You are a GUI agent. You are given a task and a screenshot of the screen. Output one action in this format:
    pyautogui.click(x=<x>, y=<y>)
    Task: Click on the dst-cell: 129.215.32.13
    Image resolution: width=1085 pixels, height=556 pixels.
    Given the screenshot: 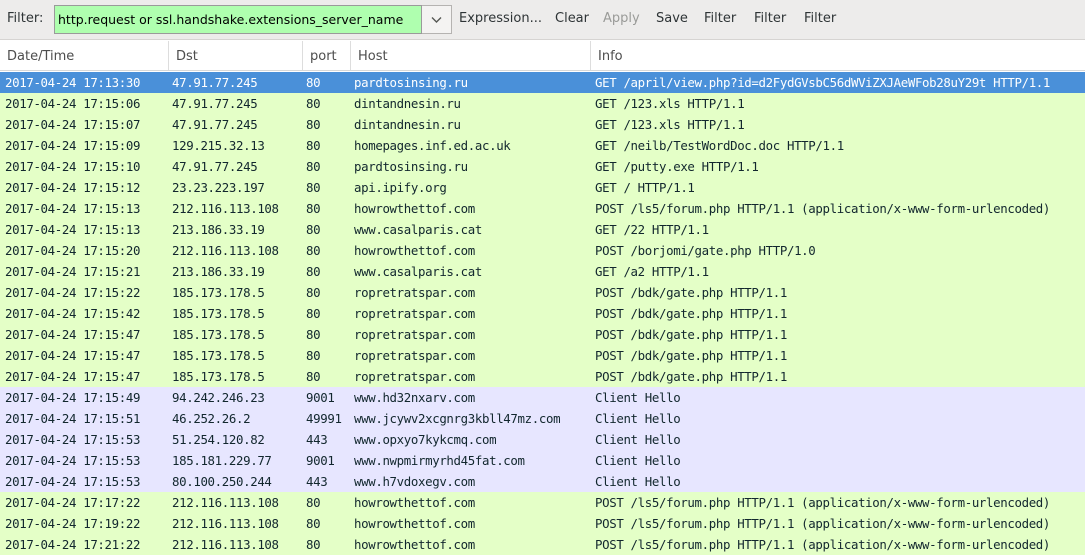 What is the action you would take?
    pyautogui.click(x=218, y=145)
    